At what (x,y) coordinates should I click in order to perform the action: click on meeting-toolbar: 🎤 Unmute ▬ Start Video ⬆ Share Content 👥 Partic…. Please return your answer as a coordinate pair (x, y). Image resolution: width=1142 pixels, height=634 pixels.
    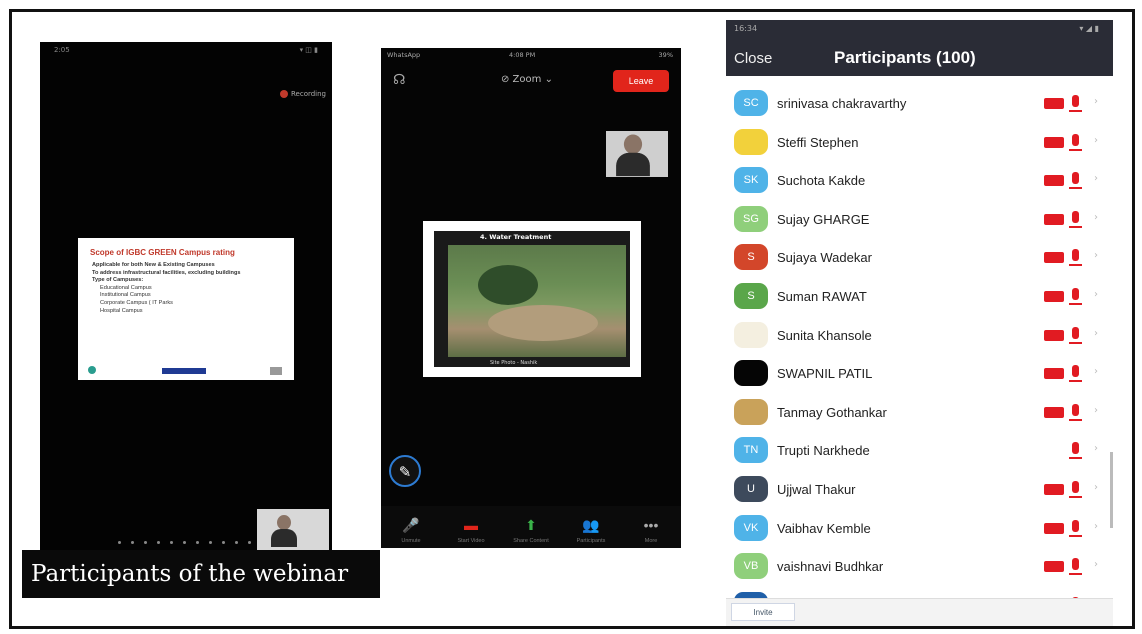
    Looking at the image, I should click on (531, 527).